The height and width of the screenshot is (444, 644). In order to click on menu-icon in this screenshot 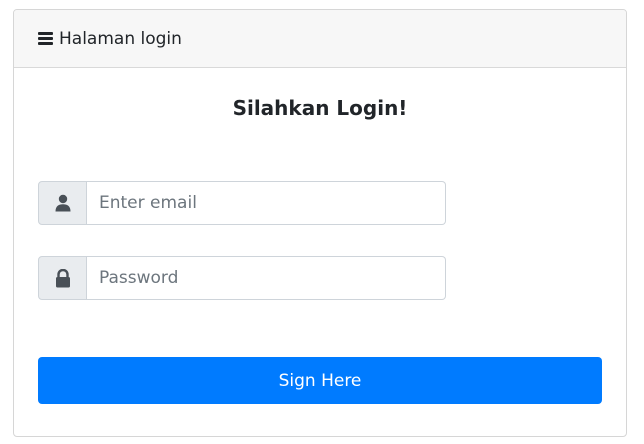, I will do `click(45, 38)`.